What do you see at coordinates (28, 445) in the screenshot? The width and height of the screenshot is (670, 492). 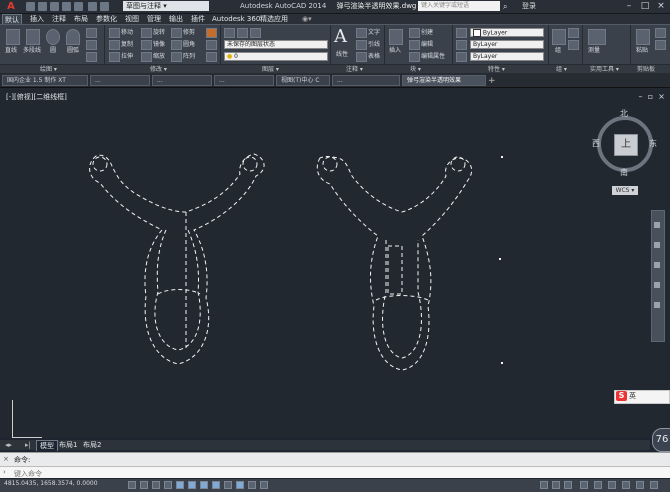 I see `layout-nav-end-icon: ▸|` at bounding box center [28, 445].